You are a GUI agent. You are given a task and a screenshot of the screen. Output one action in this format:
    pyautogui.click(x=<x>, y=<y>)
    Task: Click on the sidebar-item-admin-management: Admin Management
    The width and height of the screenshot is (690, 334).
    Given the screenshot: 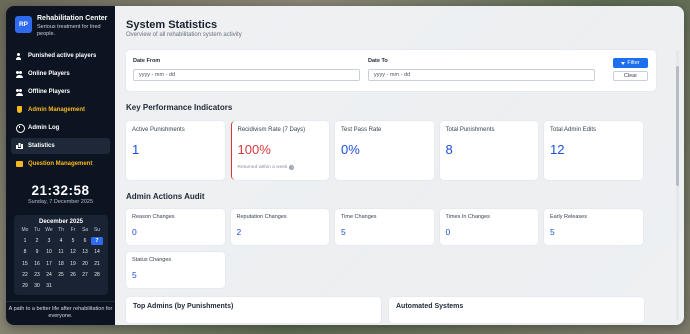 What is the action you would take?
    pyautogui.click(x=60, y=110)
    